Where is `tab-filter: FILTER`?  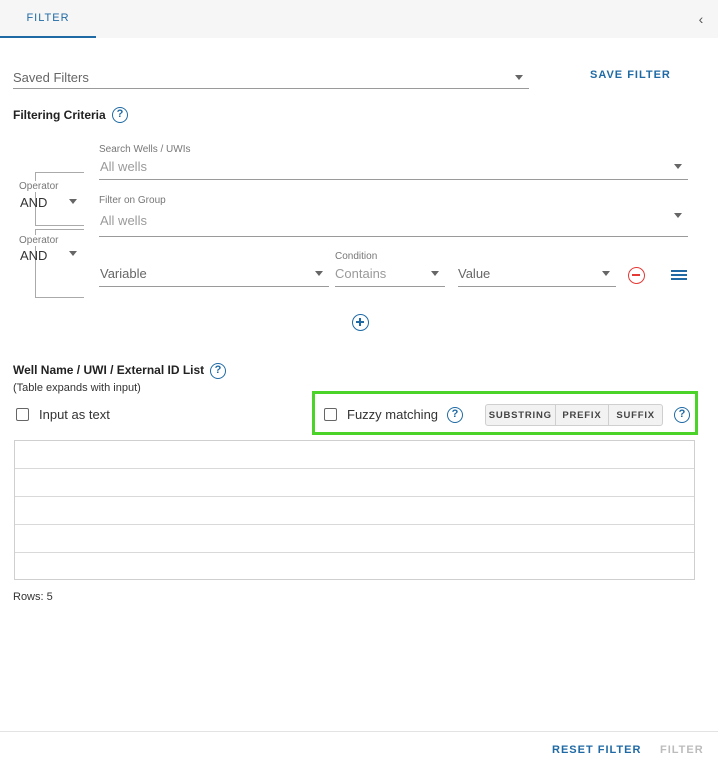
tab-filter: FILTER is located at coordinates (48, 19).